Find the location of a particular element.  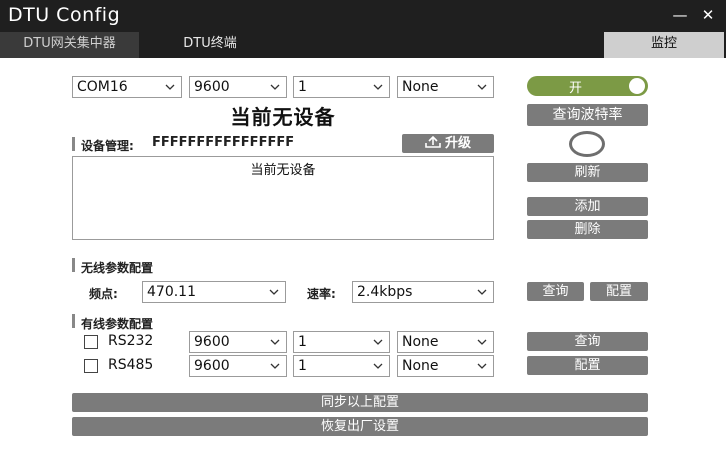

rs232-bits-value: 1 is located at coordinates (302, 342).